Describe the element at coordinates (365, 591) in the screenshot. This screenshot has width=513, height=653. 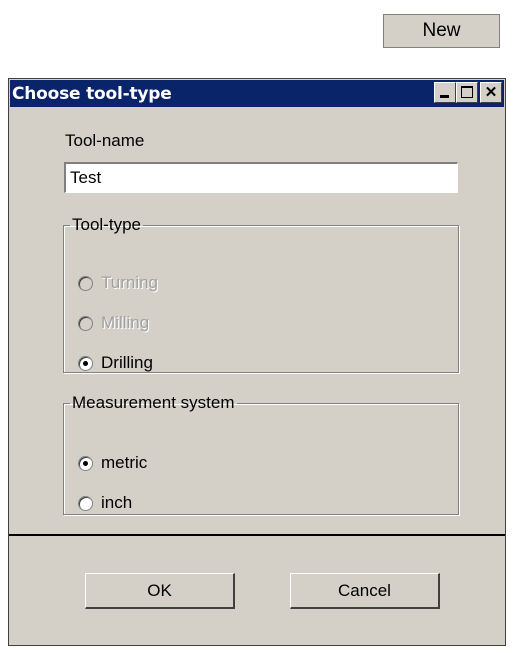
I see `cancel-button: Cancel` at that location.